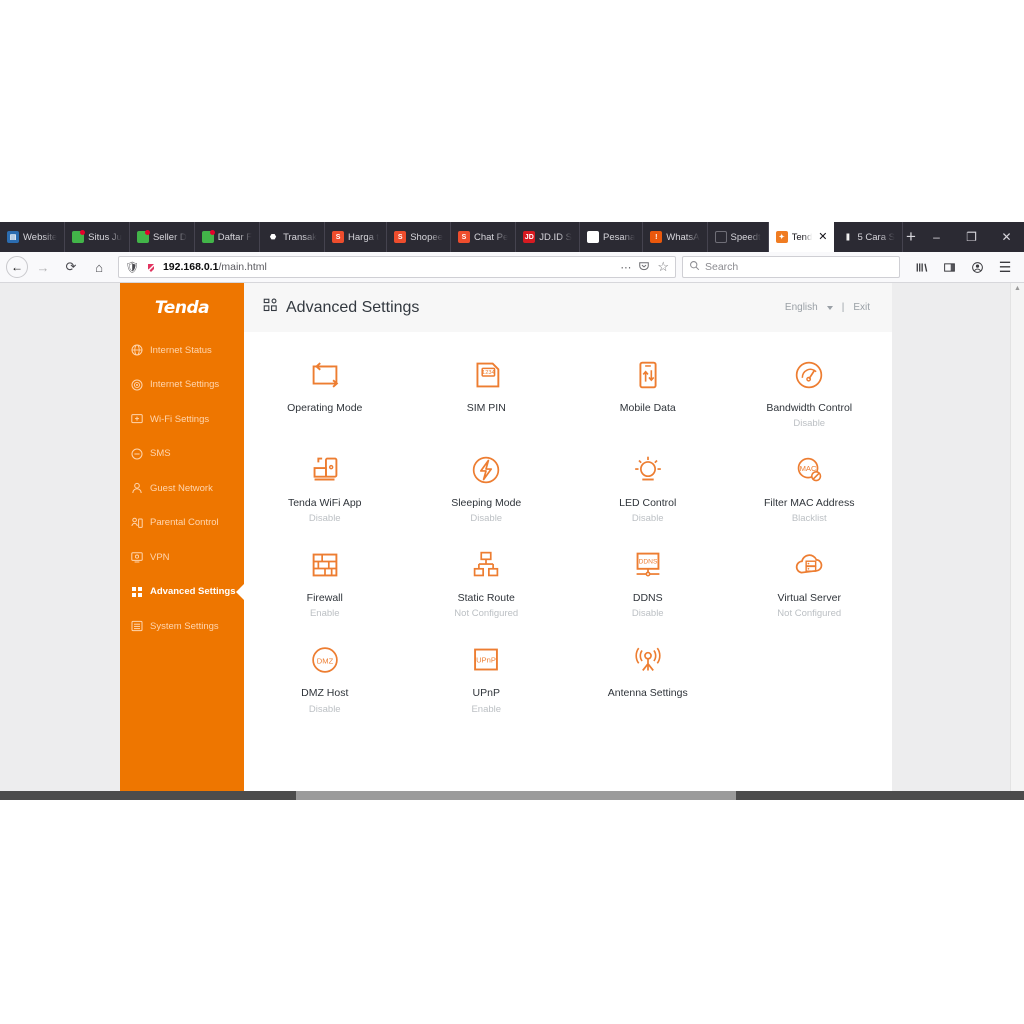 This screenshot has width=1024, height=1024. I want to click on tab-label: Pesana, so click(619, 237).